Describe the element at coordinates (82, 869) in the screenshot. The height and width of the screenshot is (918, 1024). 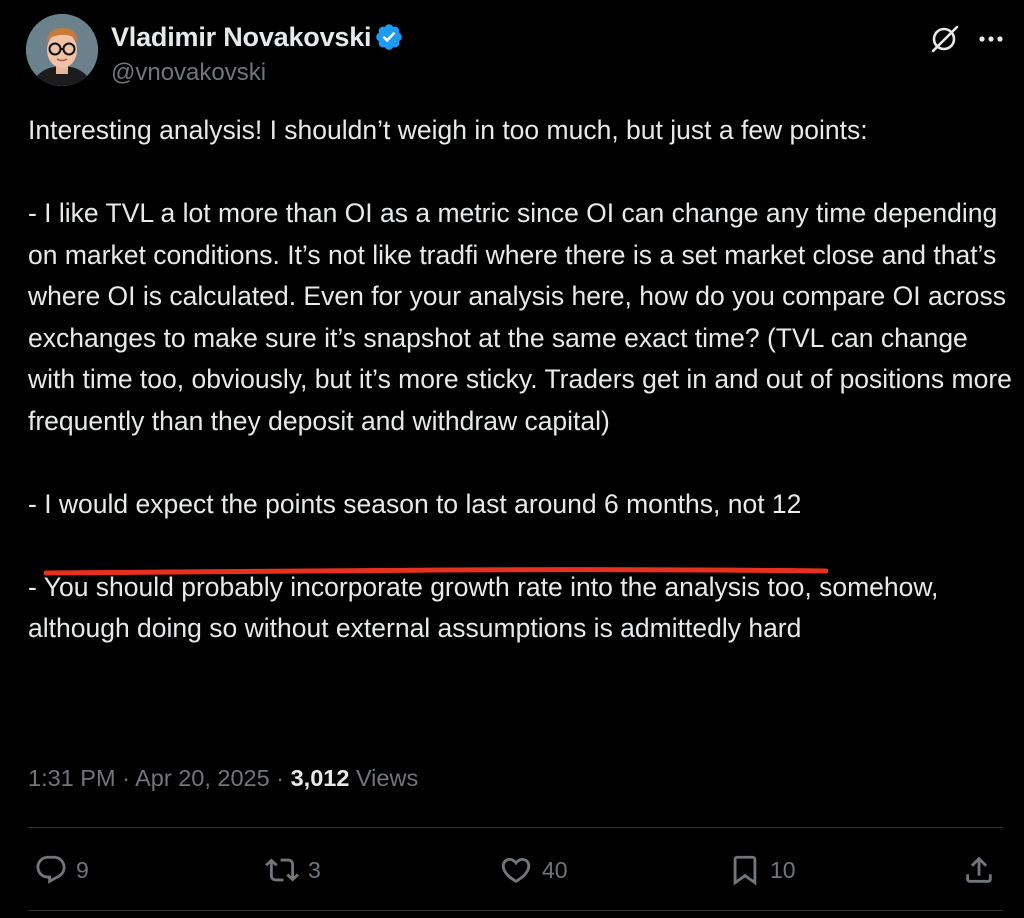
I see `reply-count: 9` at that location.